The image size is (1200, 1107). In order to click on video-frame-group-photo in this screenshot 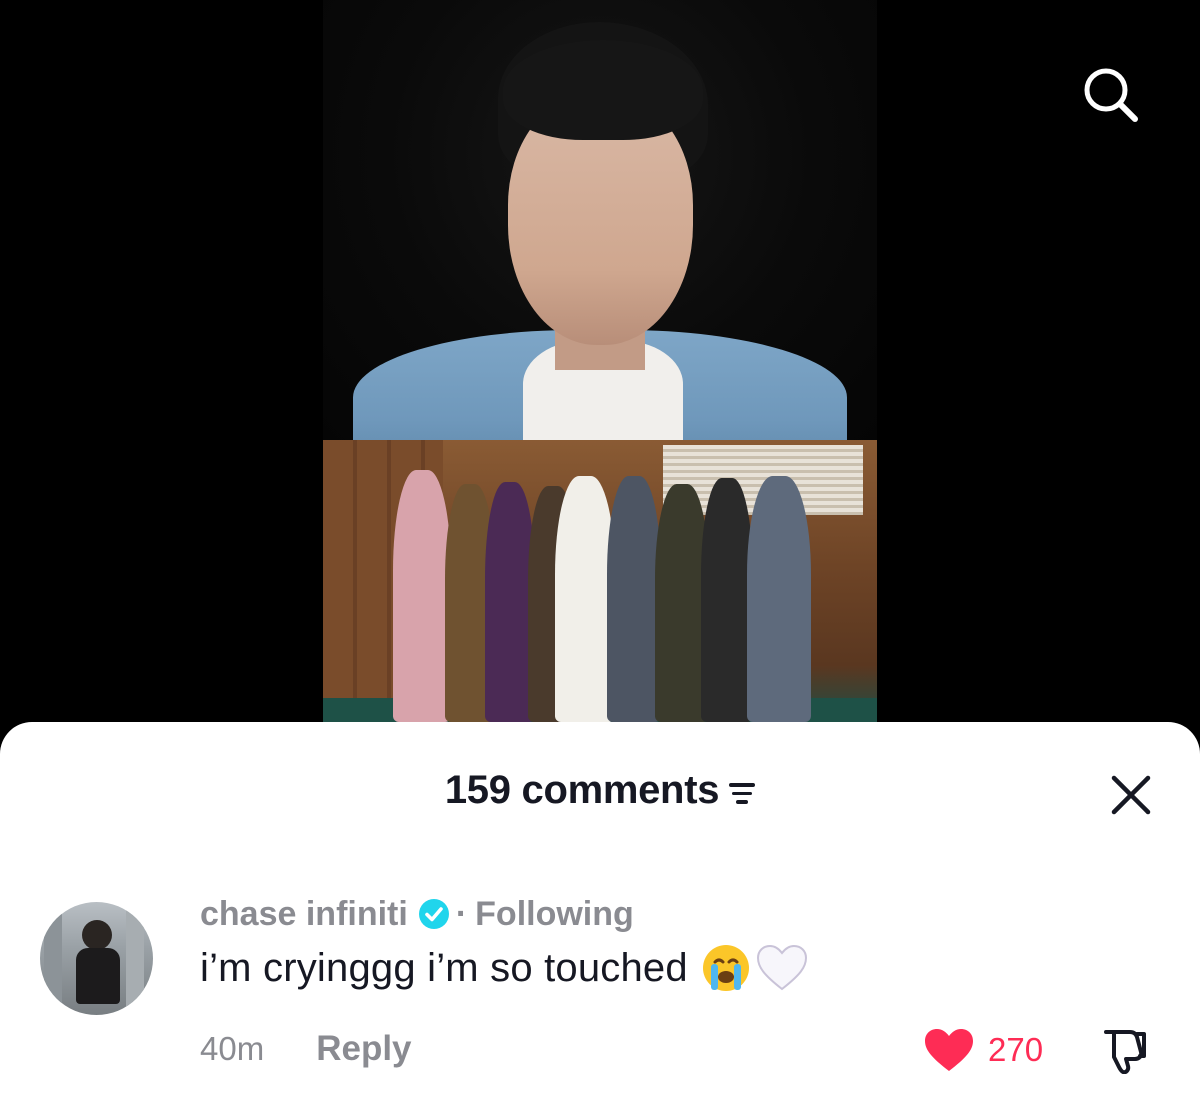, I will do `click(600, 581)`.